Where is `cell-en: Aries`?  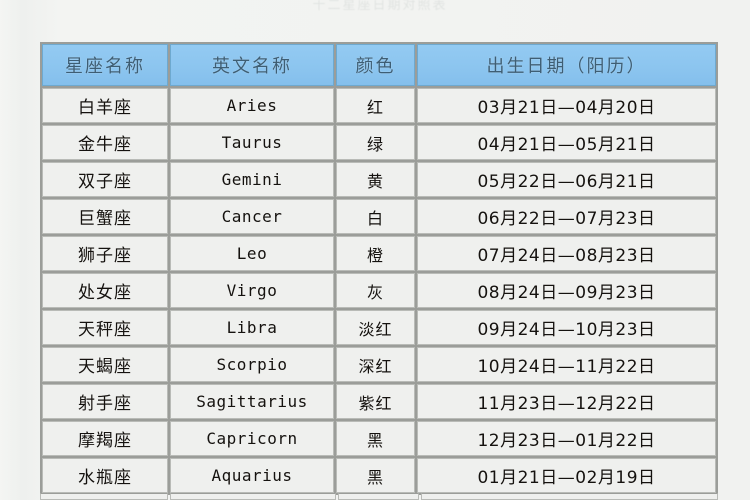
cell-en: Aries is located at coordinates (252, 105).